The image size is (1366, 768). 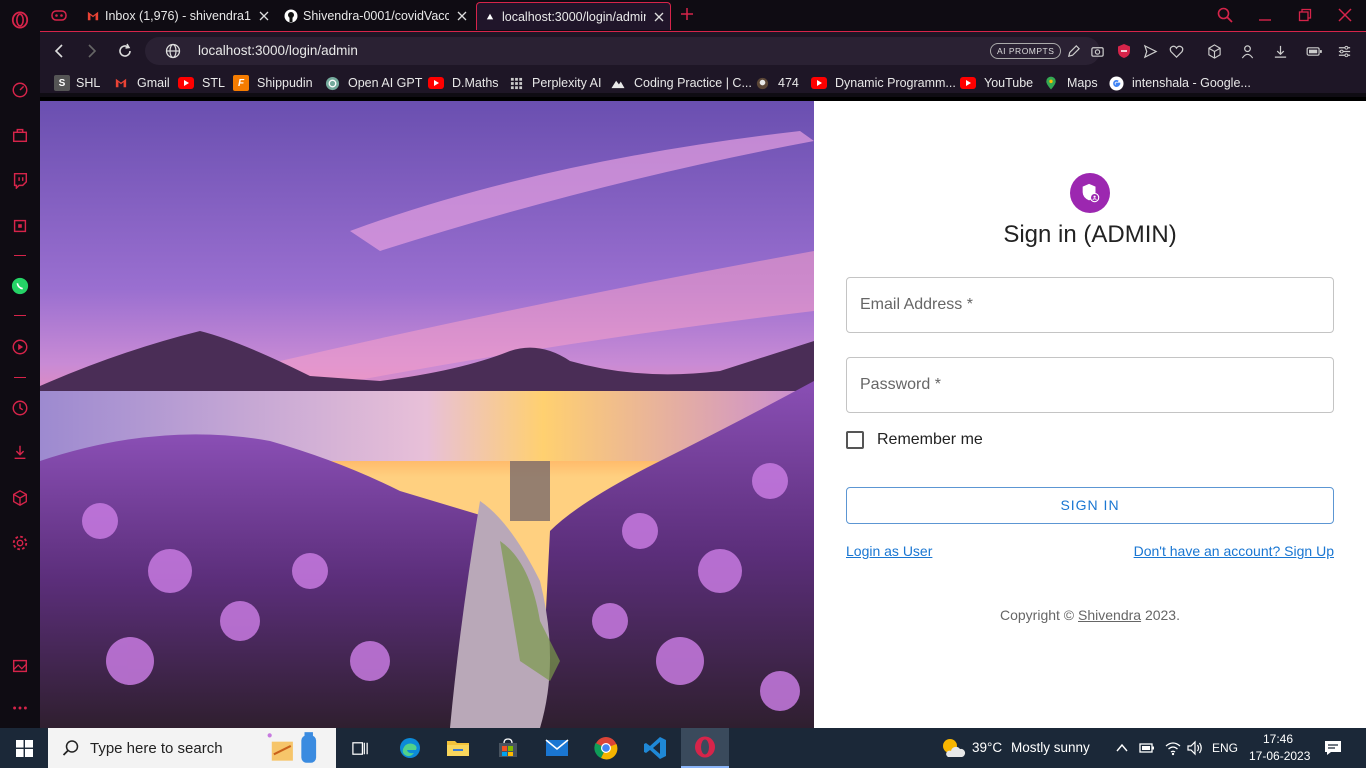 I want to click on password-input, so click(x=1090, y=385).